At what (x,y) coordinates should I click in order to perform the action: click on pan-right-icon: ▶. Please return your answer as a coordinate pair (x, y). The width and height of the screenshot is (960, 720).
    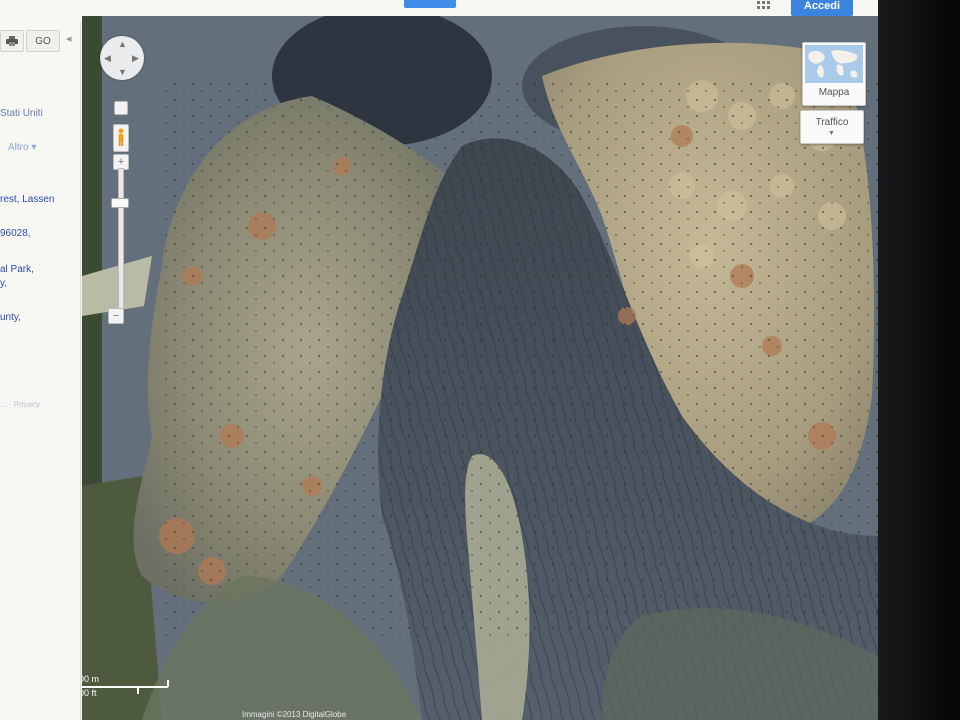
    Looking at the image, I should click on (135, 58).